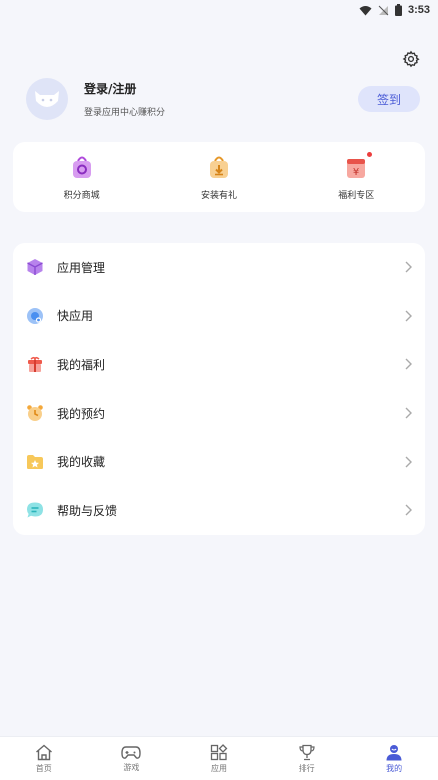 This screenshot has width=438, height=780. What do you see at coordinates (398, 10) in the screenshot?
I see `battery-icon` at bounding box center [398, 10].